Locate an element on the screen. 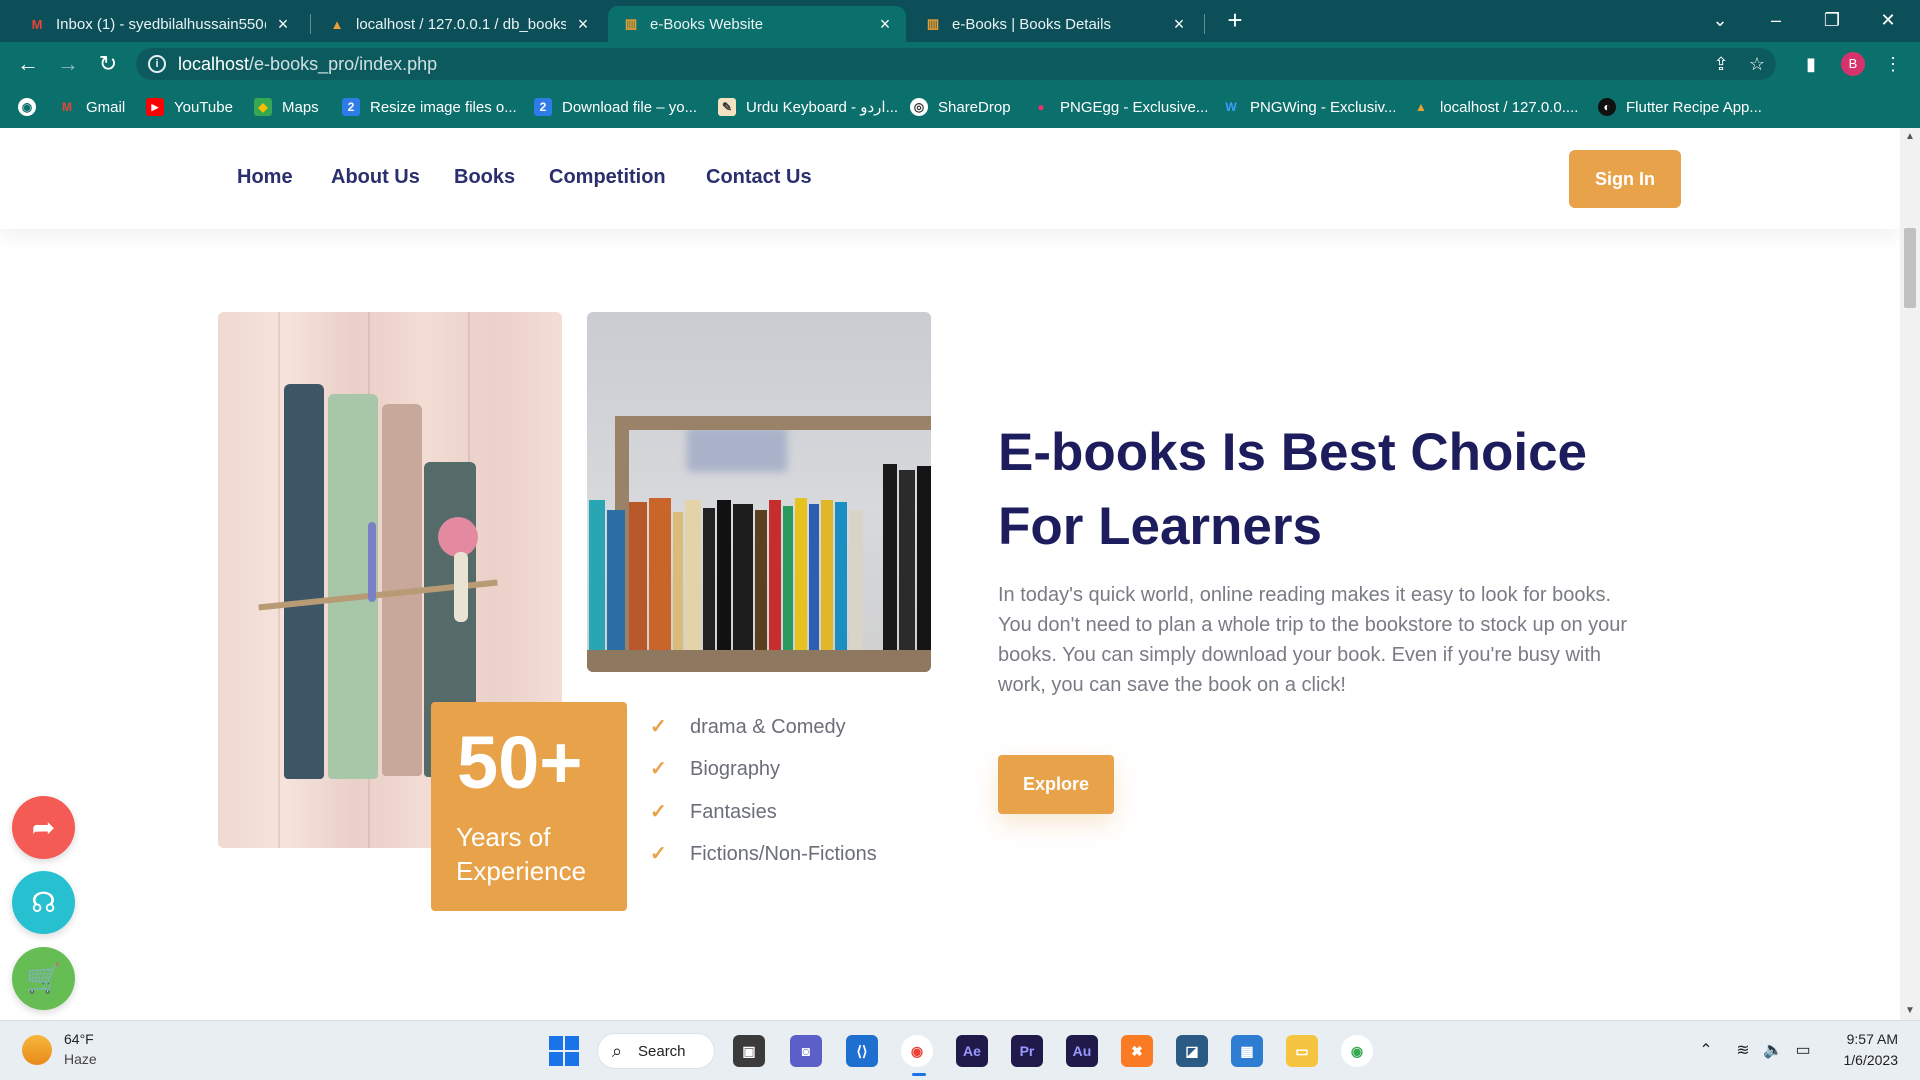  menu-dots-icon: ⋮ is located at coordinates (1893, 64).